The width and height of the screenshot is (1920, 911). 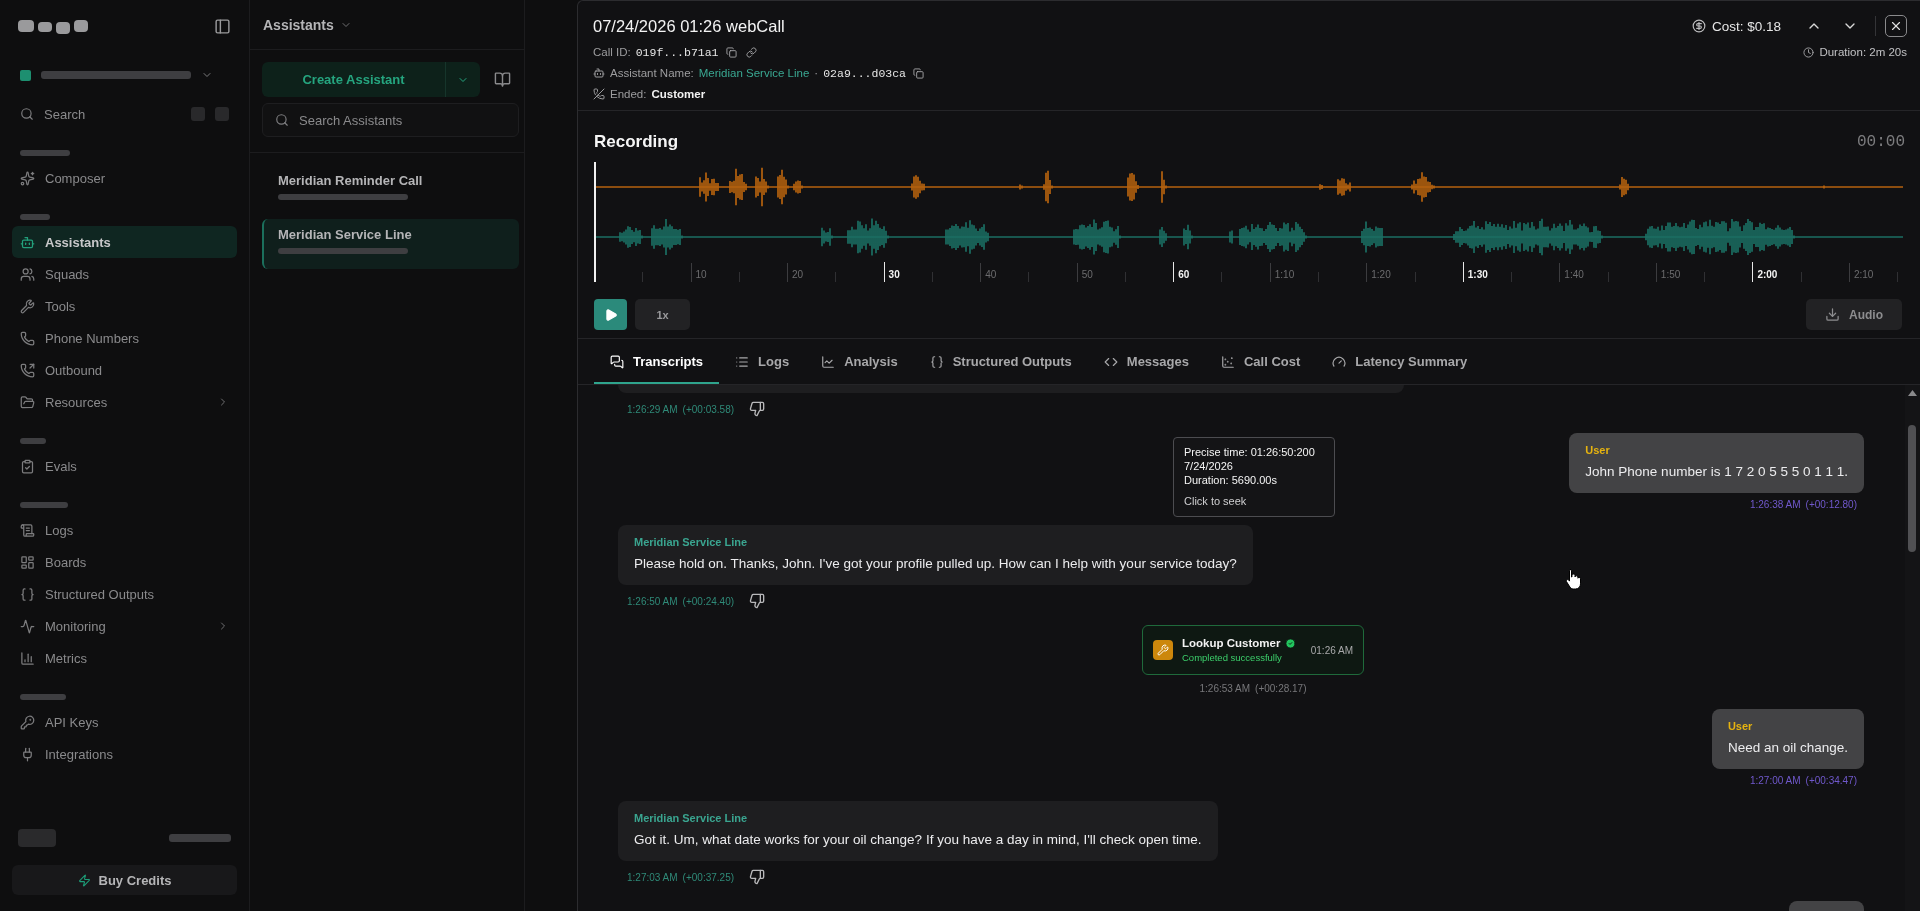 I want to click on tick-label: 1:40, so click(x=1574, y=275).